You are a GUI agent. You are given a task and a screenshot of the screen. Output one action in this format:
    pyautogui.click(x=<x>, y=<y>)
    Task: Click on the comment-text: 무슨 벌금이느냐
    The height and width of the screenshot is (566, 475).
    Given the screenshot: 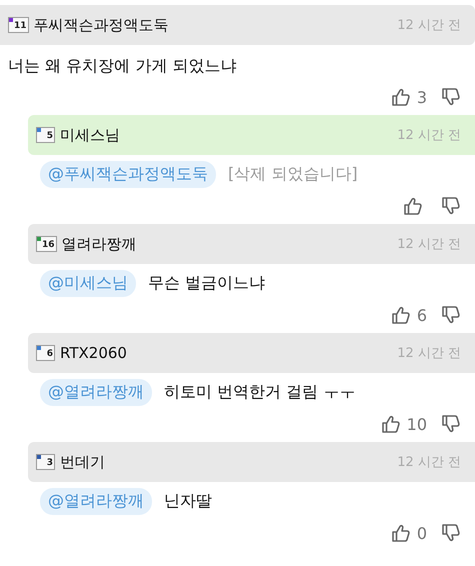 What is the action you would take?
    pyautogui.click(x=207, y=283)
    